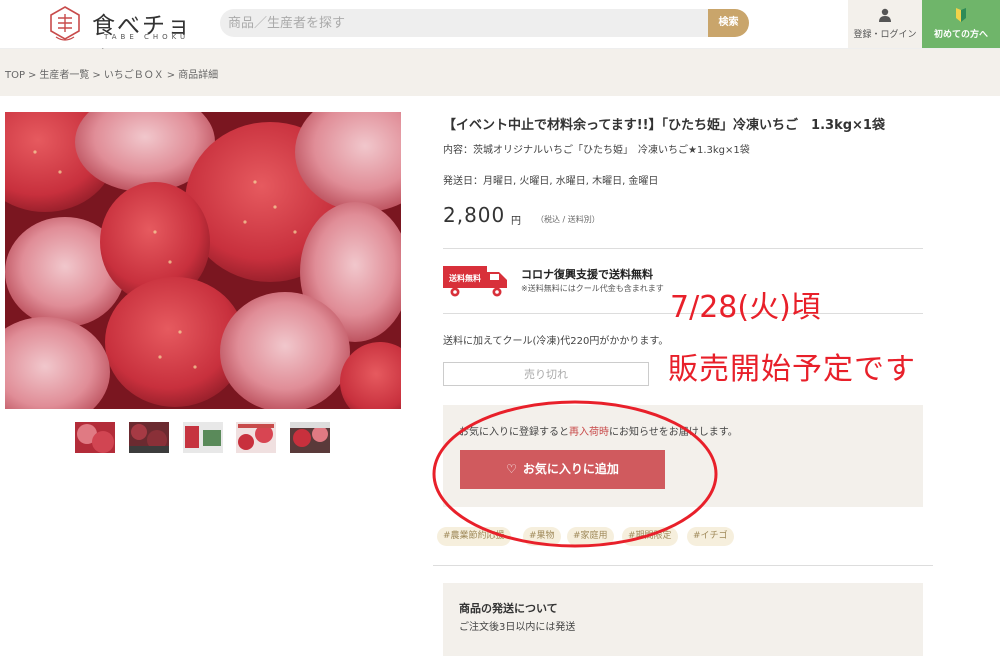 The image size is (1000, 656). I want to click on breadcrumb-bar: TOP > 生産者一覧 > いちごＢＯＸ > 商品詳細, so click(500, 72).